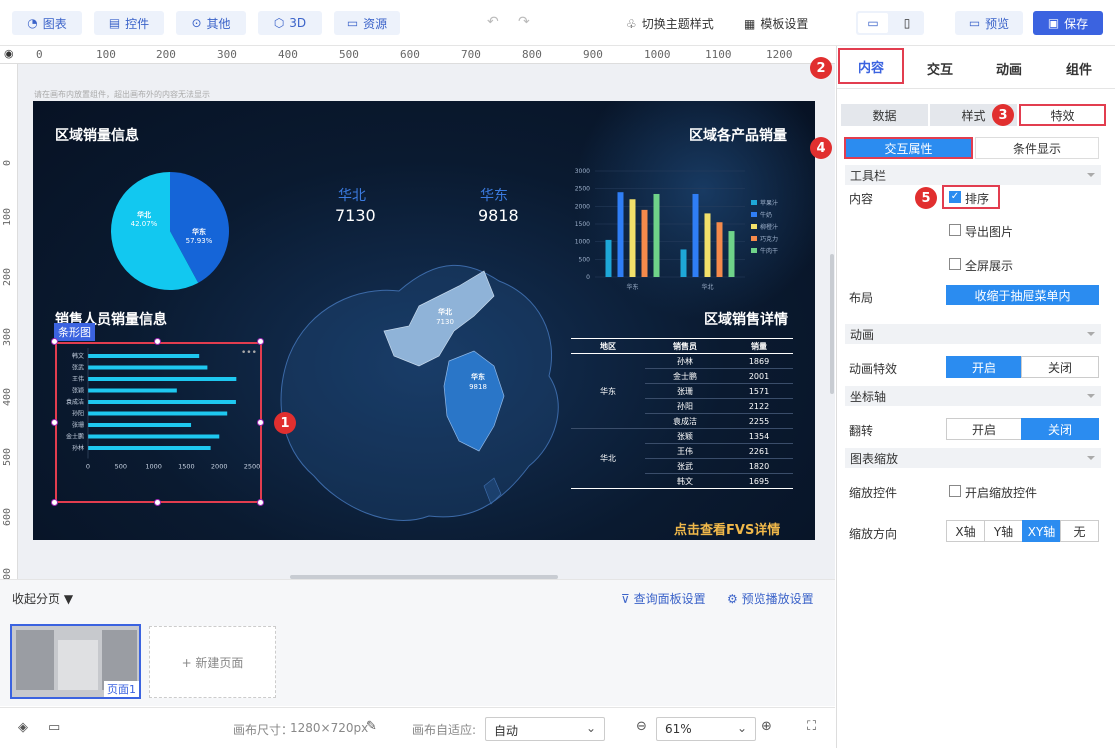  I want to click on subtab-effect: 特效, so click(1062, 115).